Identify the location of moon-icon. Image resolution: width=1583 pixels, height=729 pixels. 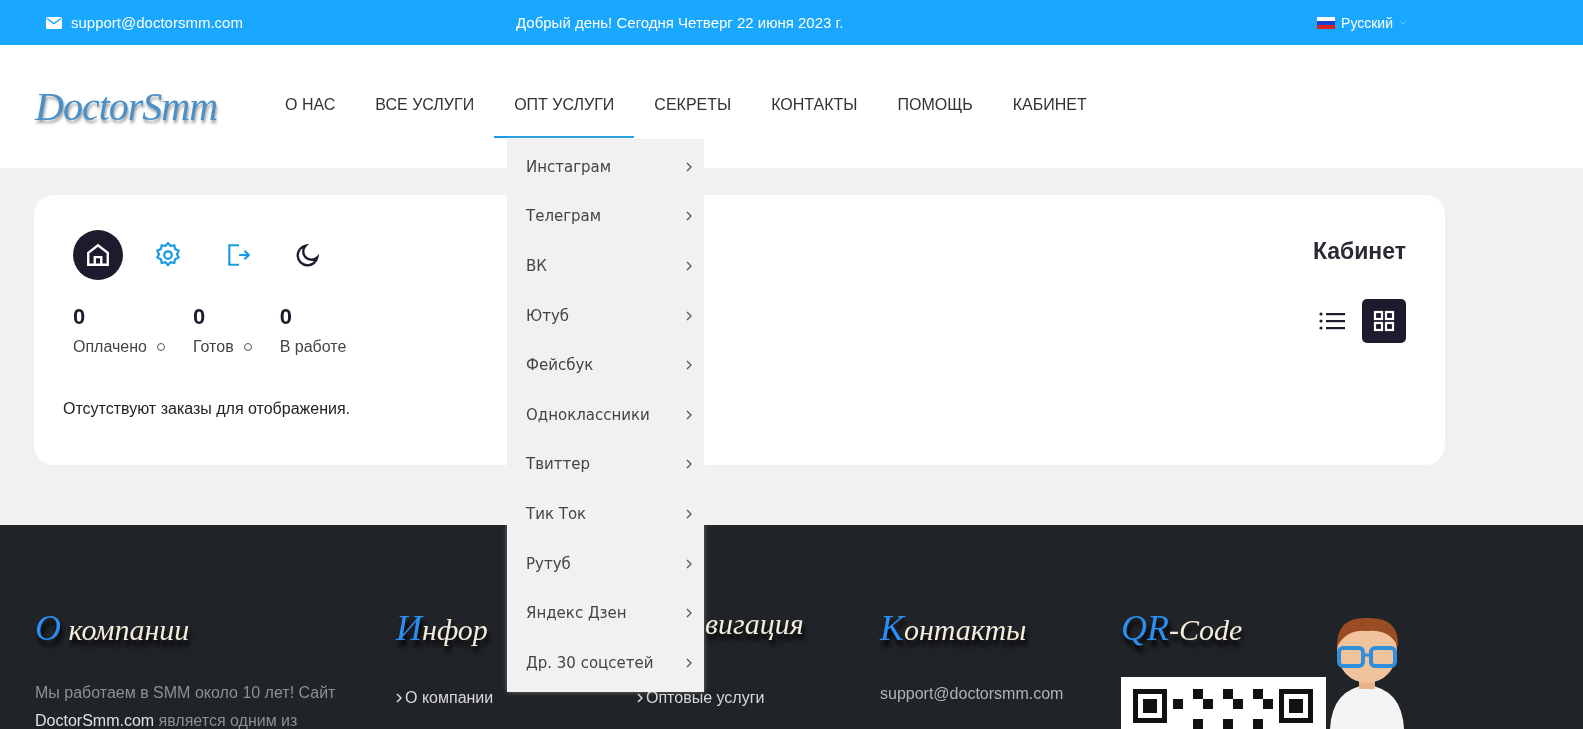
(308, 255).